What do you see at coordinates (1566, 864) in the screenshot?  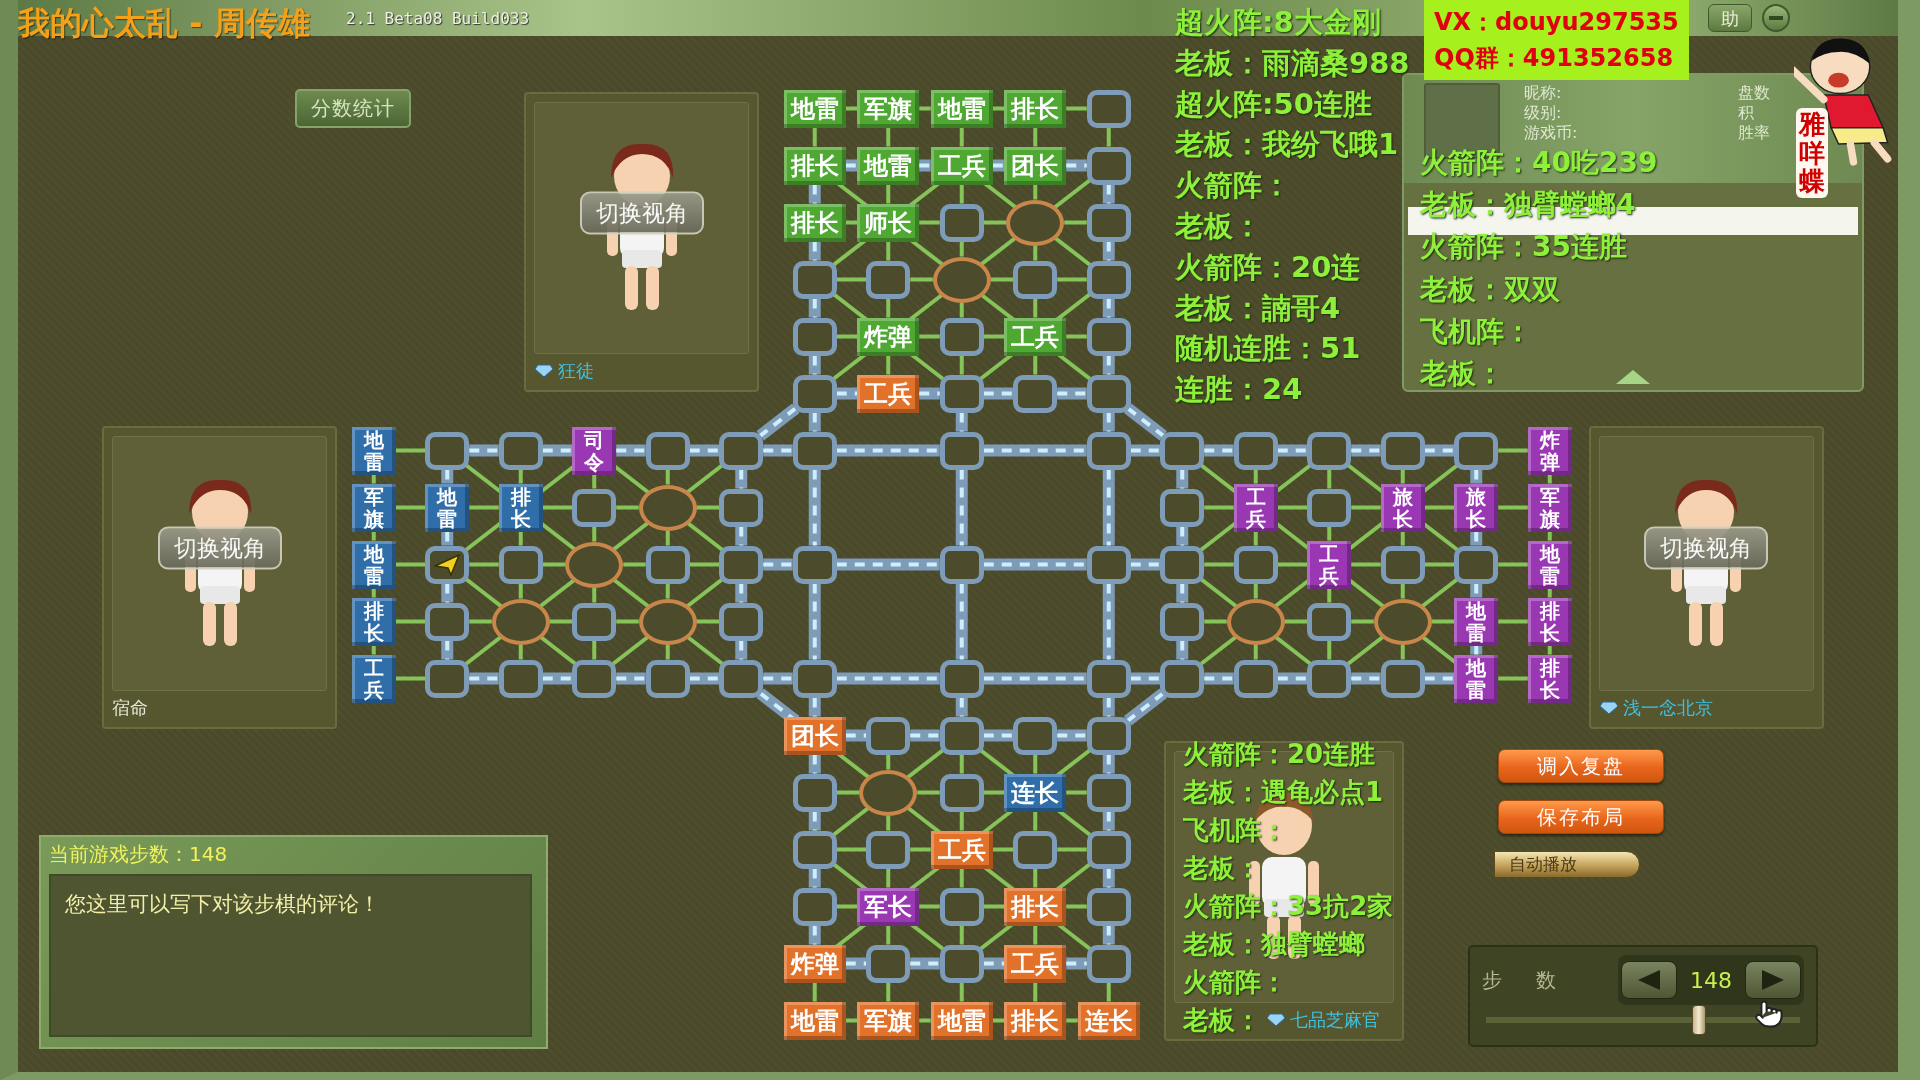 I see `autoplay-button: 自动播放` at bounding box center [1566, 864].